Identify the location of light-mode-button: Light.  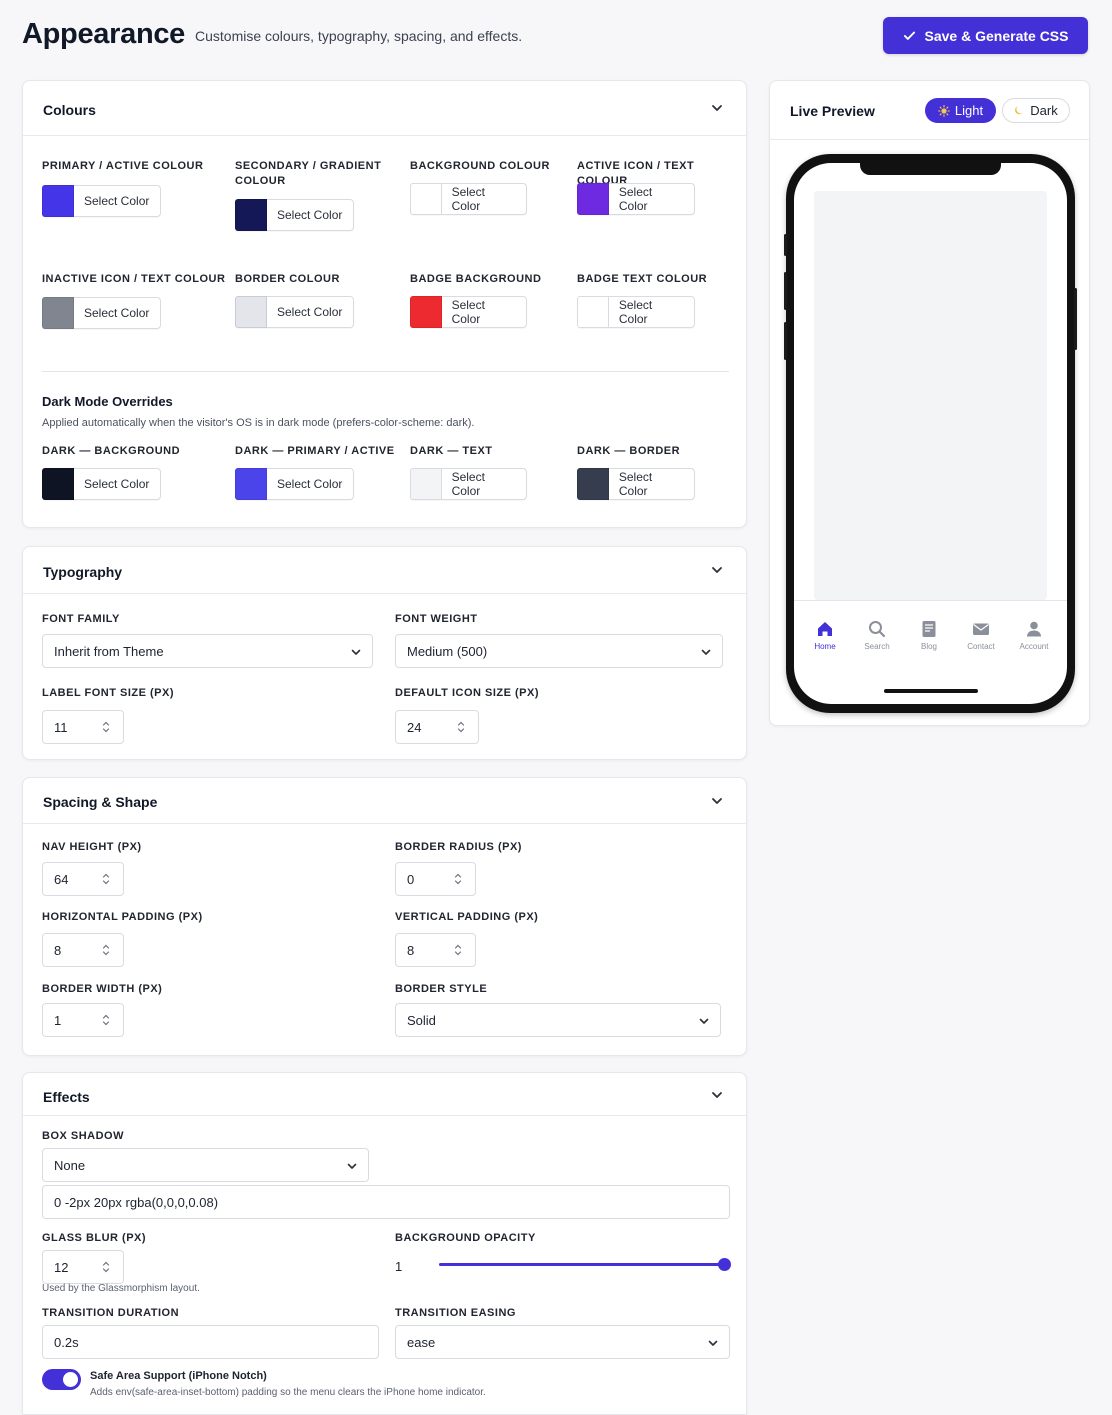
(960, 110).